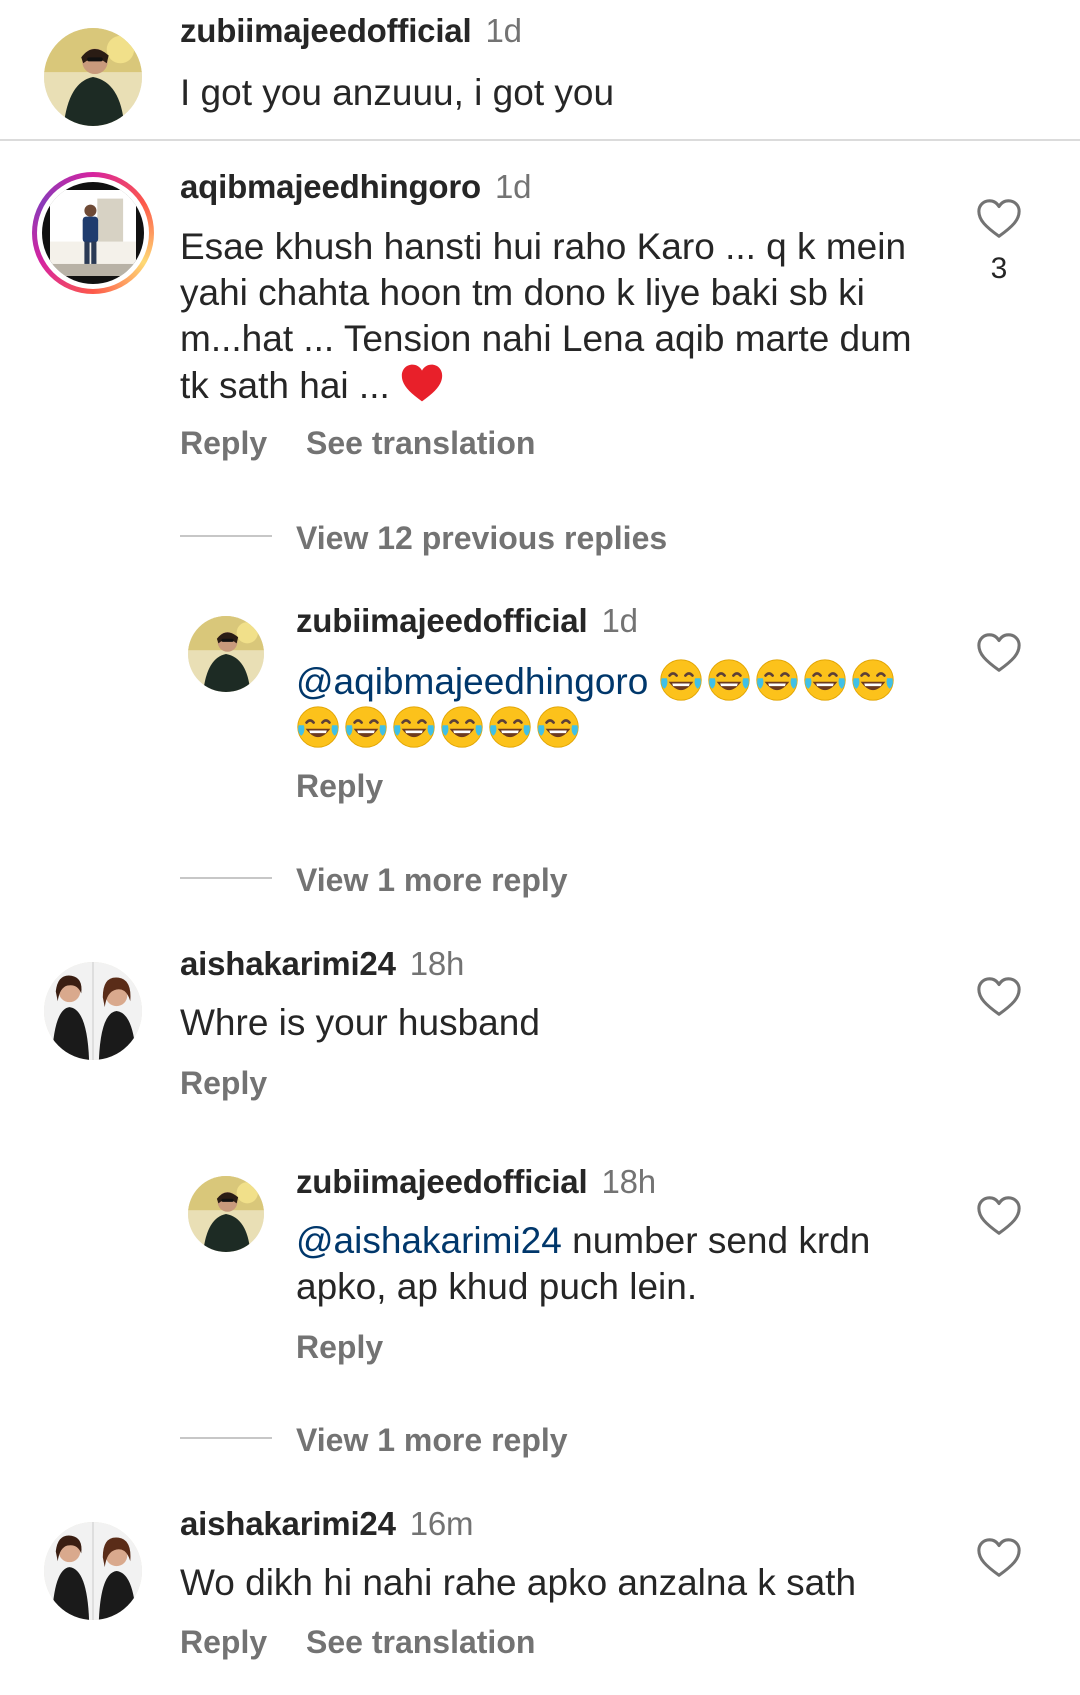 The image size is (1080, 1695). What do you see at coordinates (616, 705) in the screenshot?
I see `reply-text: @aqibmajeedhingoro` at bounding box center [616, 705].